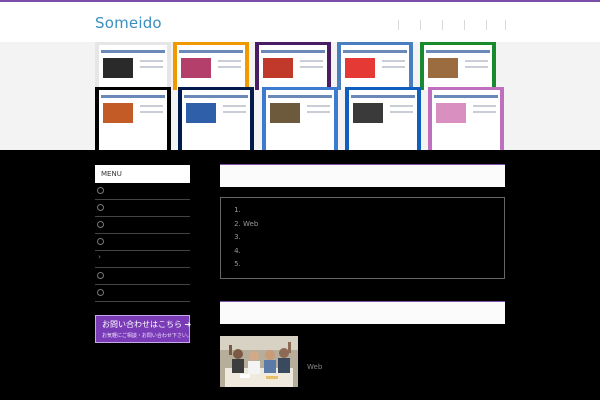  I want to click on site-logo: Someido, so click(128, 23).